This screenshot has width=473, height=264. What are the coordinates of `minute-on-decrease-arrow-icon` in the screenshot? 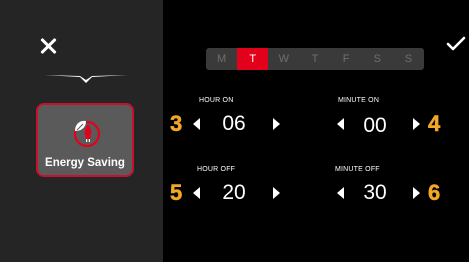 It's located at (340, 124).